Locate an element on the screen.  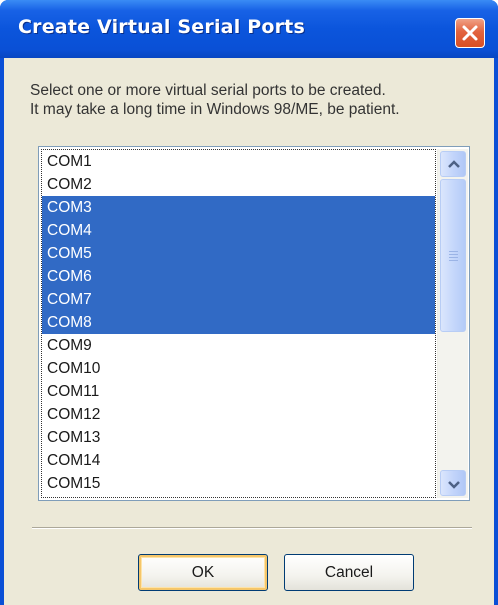
separator is located at coordinates (252, 528).